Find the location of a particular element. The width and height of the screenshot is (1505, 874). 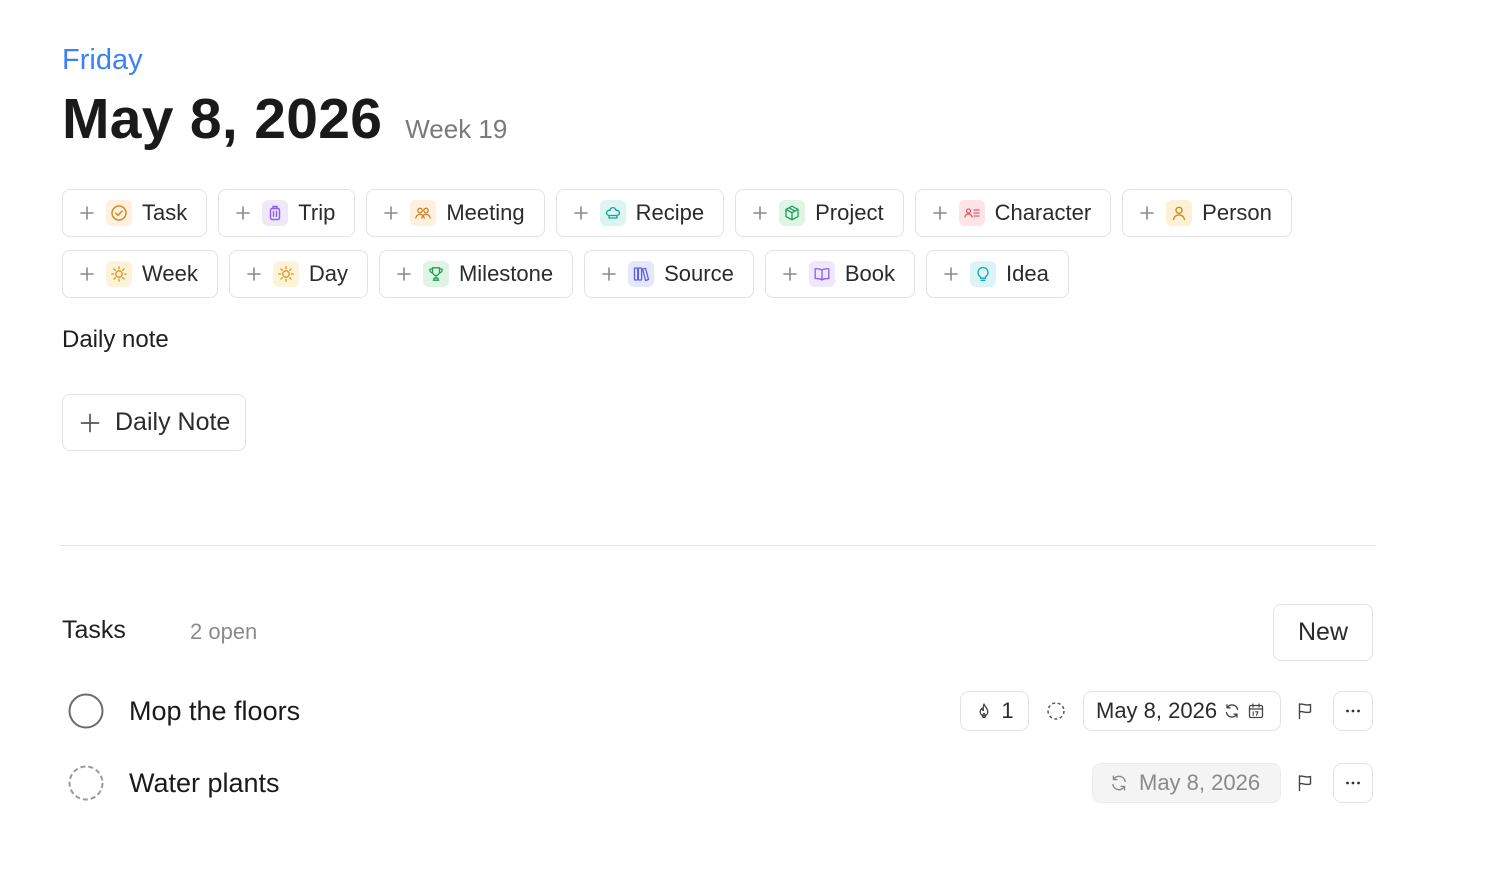

add-character-chip: Character is located at coordinates (1013, 213).